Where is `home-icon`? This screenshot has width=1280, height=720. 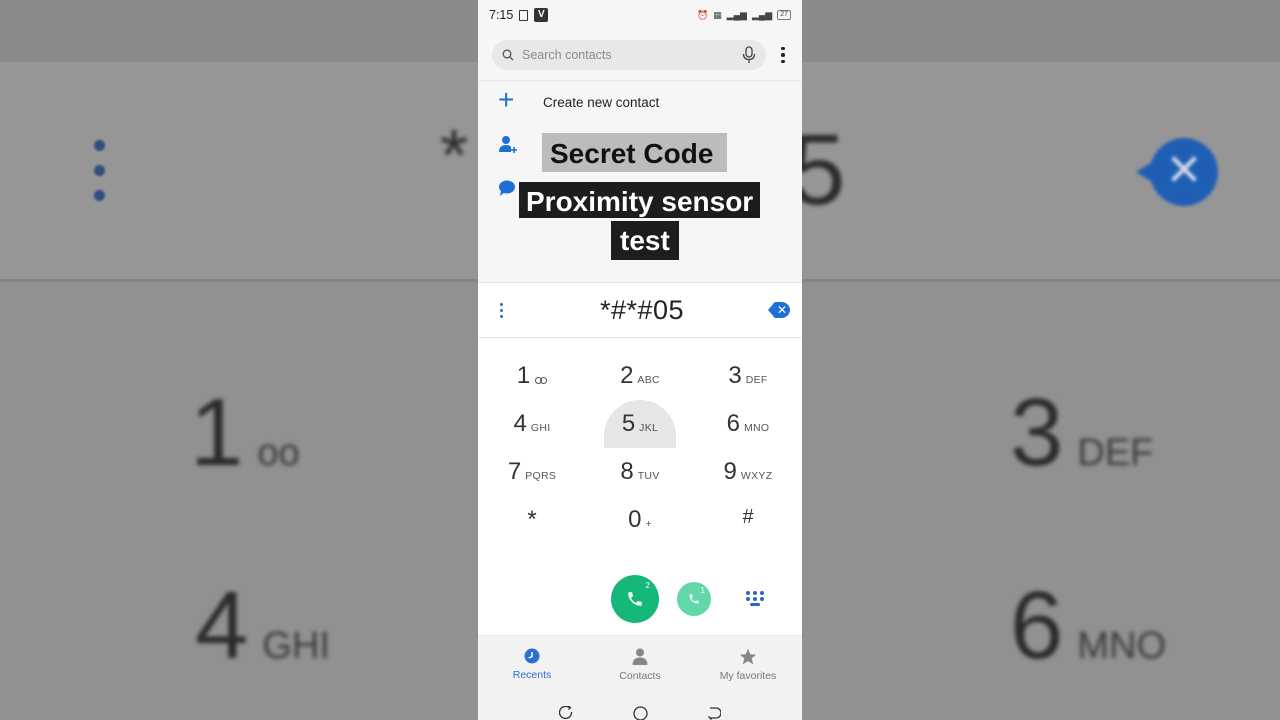
home-icon is located at coordinates (640, 712).